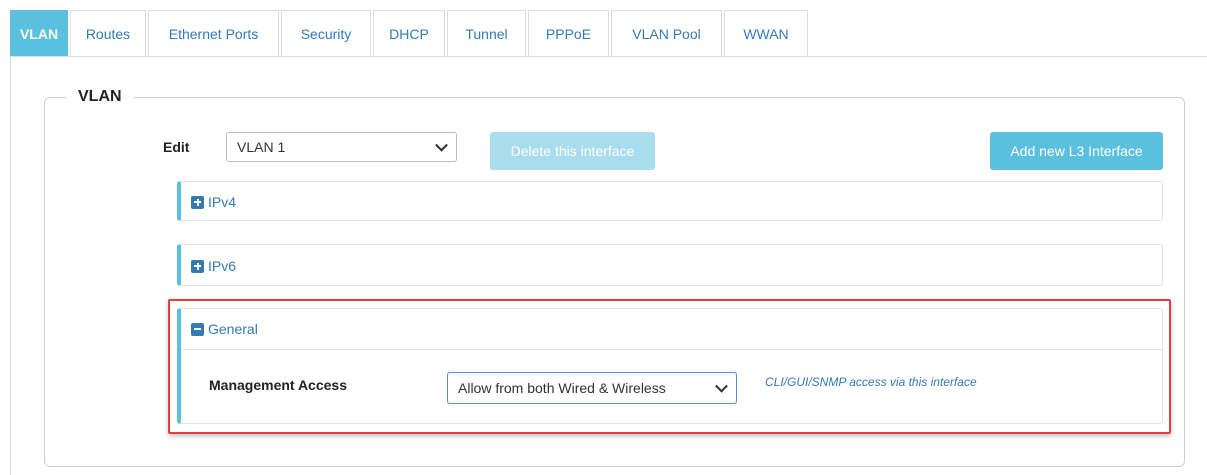 Image resolution: width=1207 pixels, height=475 pixels. What do you see at coordinates (568, 33) in the screenshot?
I see `tab-pppoe: PPPoE` at bounding box center [568, 33].